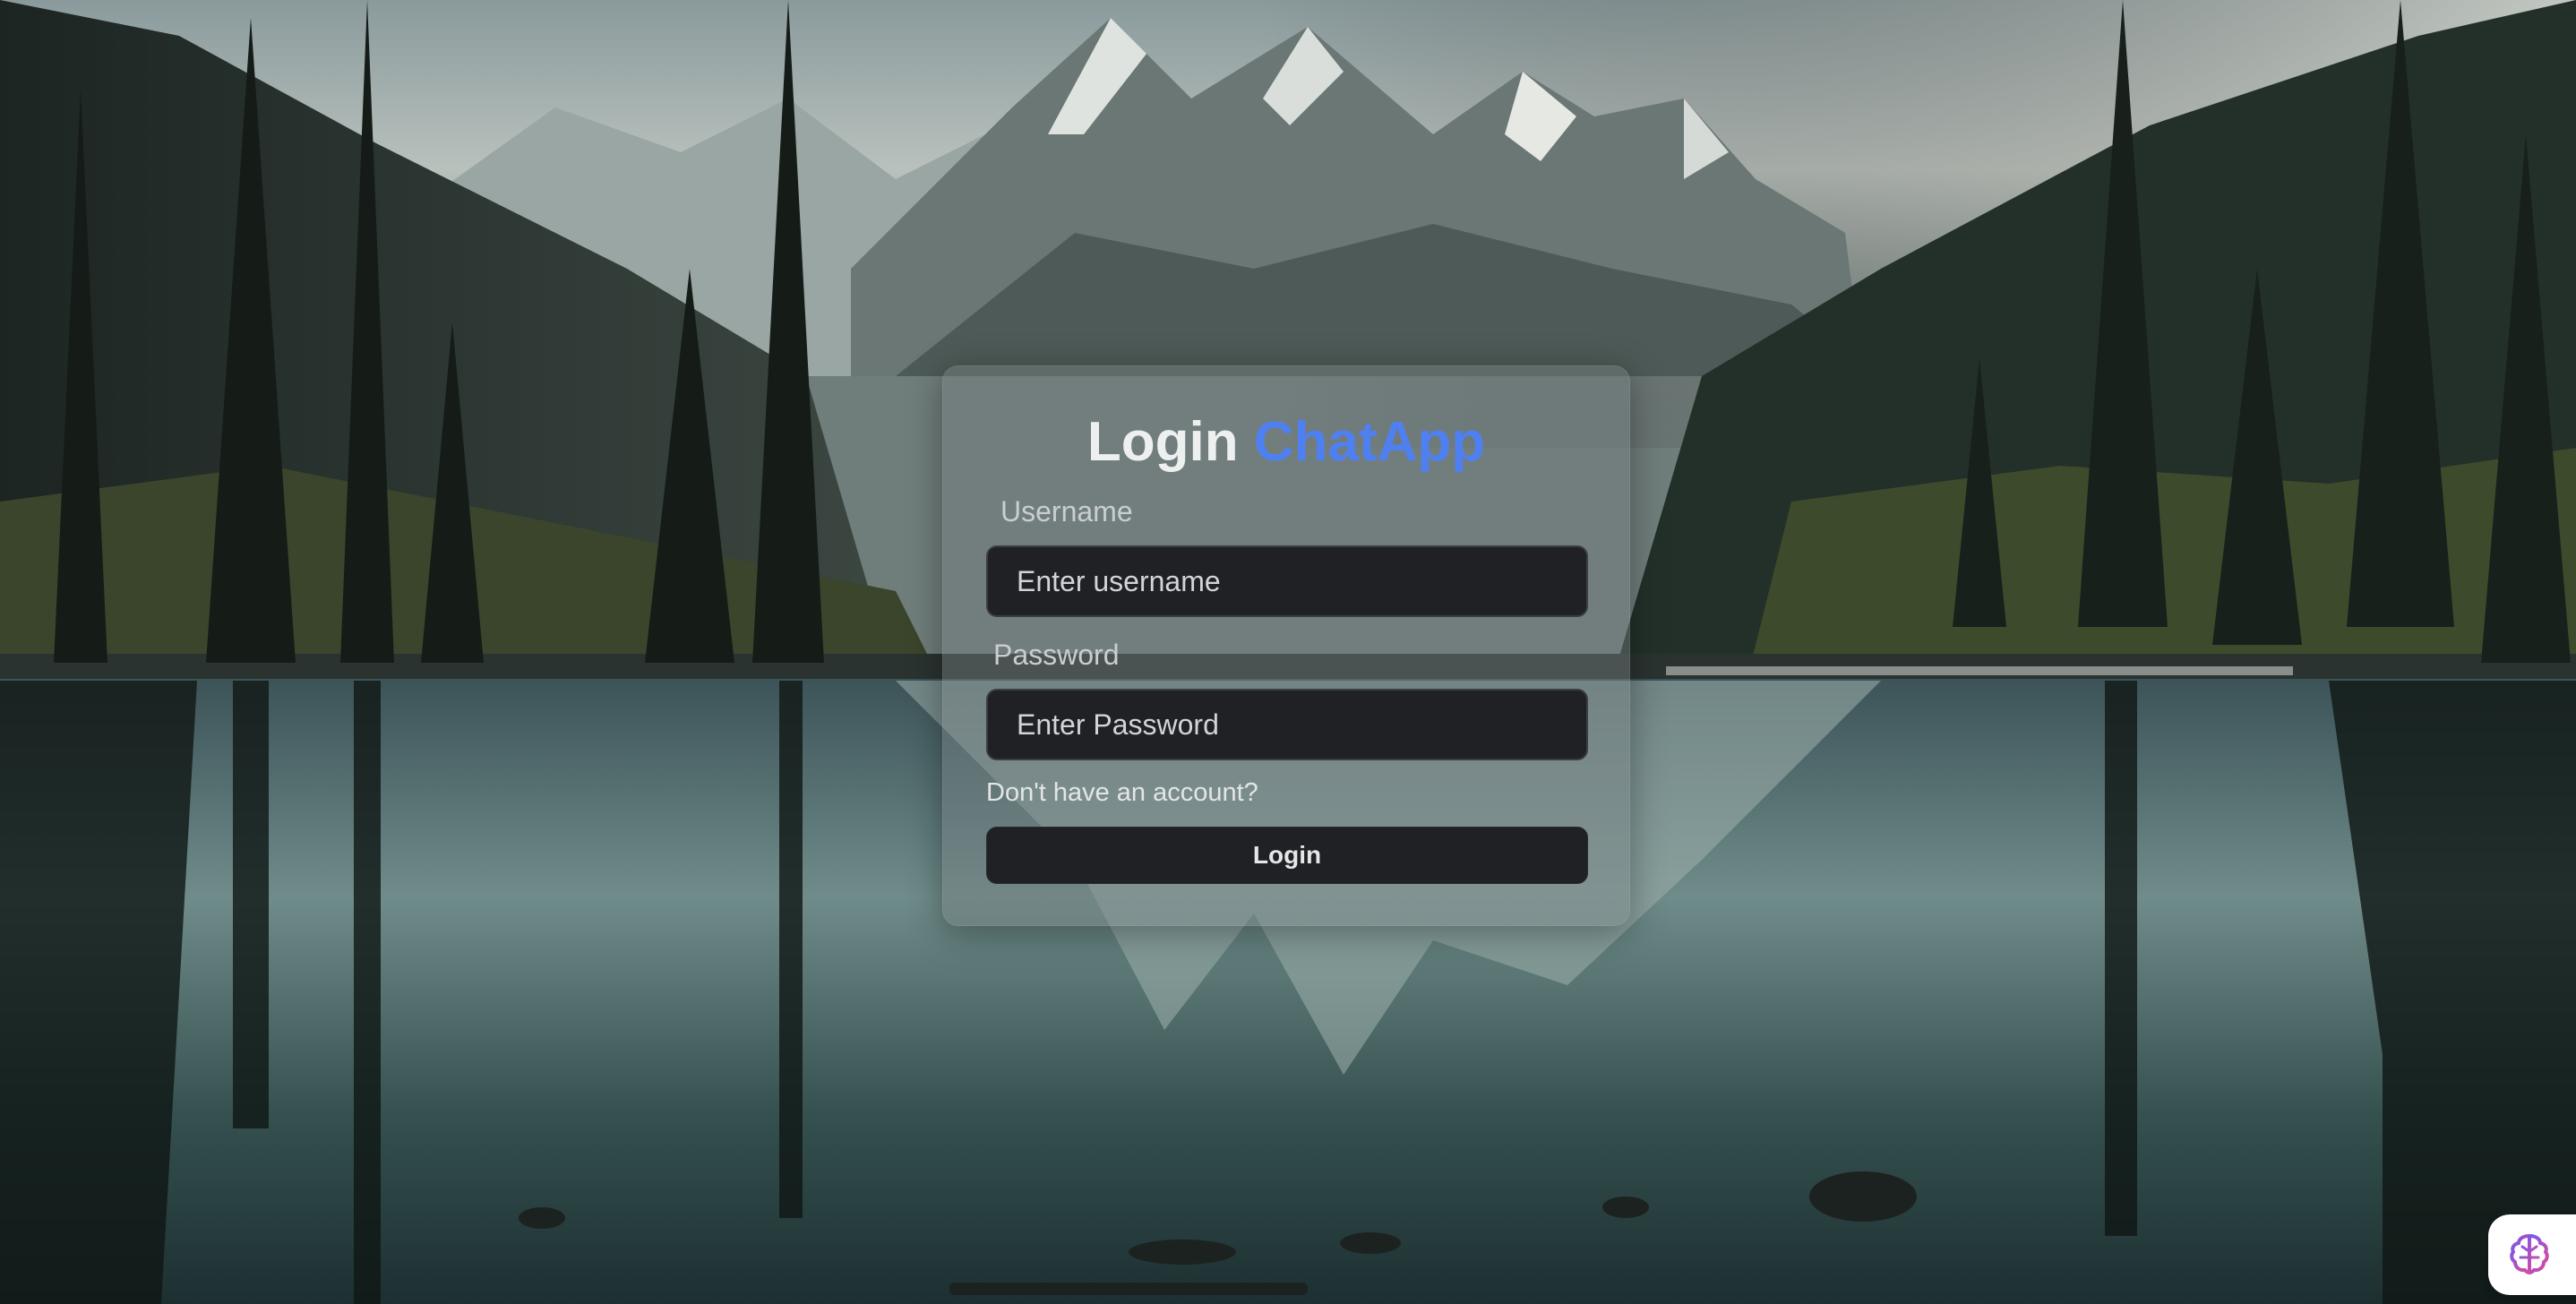  I want to click on username-label: Username, so click(1066, 512).